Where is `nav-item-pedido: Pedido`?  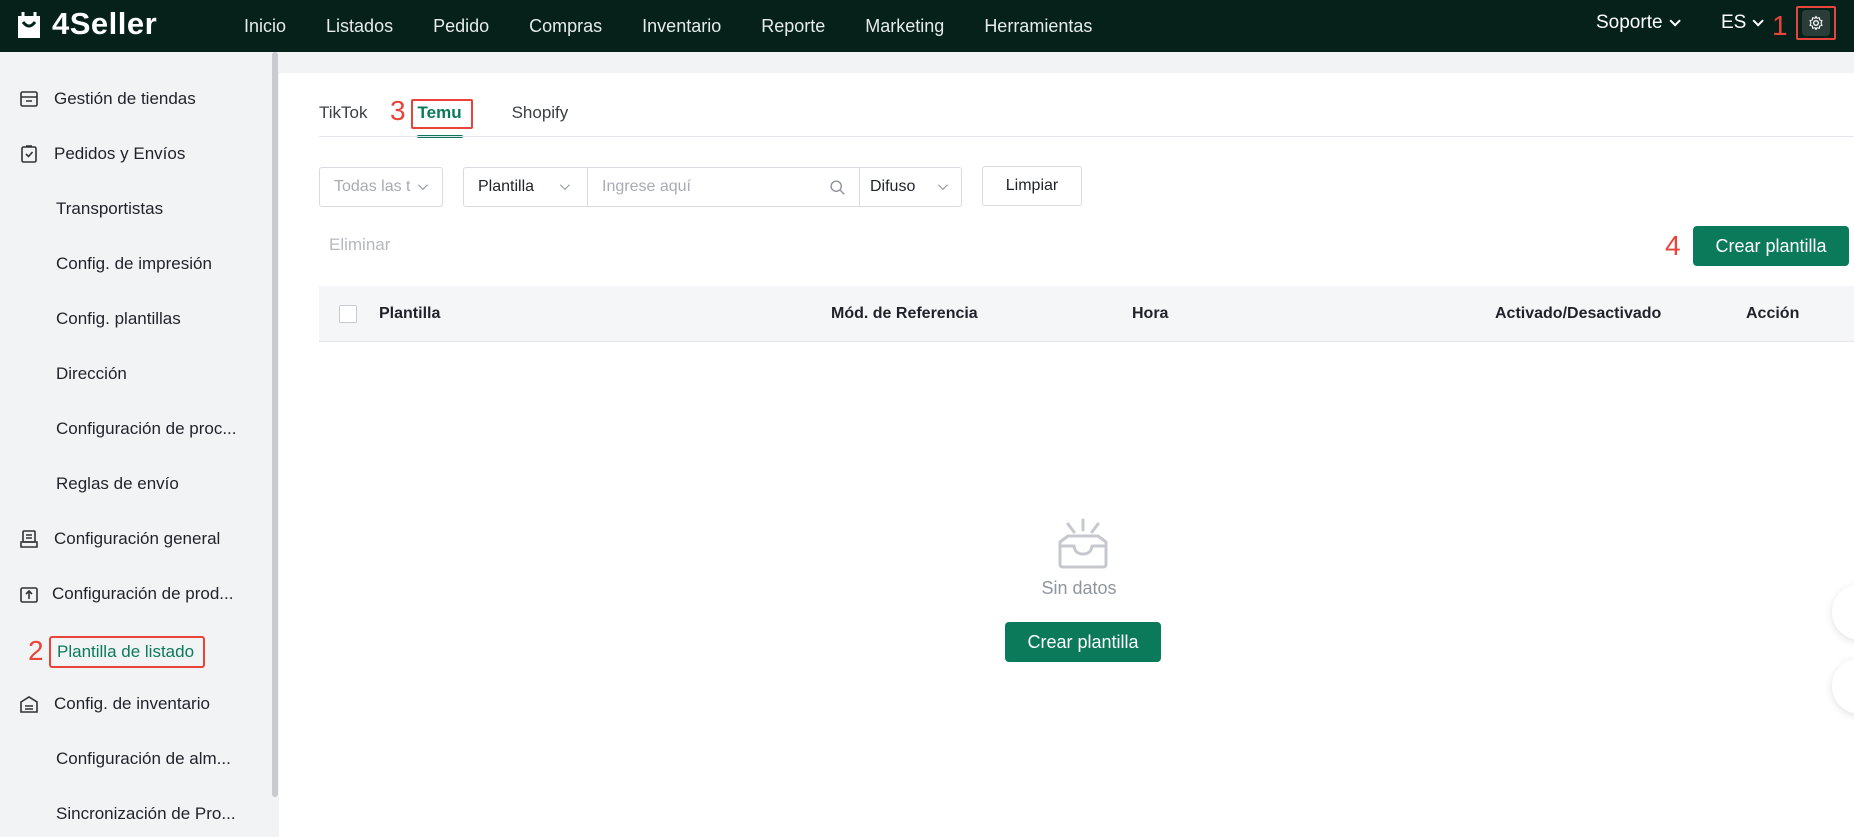 nav-item-pedido: Pedido is located at coordinates (461, 26).